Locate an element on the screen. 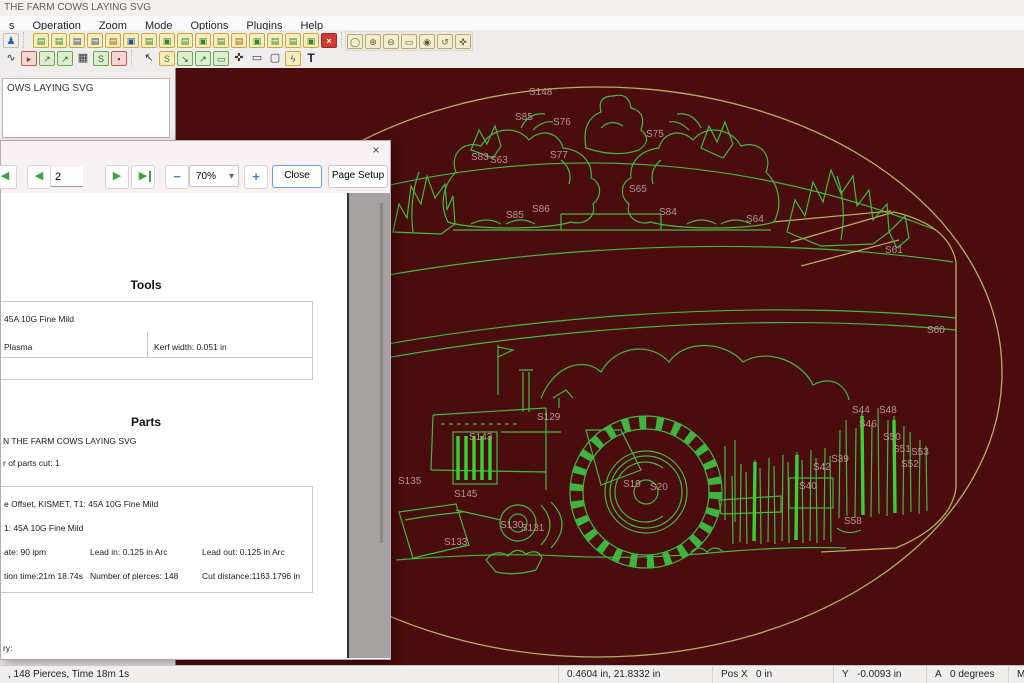 This screenshot has height=683, width=1024. move-operation-up-icon: ▤ is located at coordinates (275, 40).